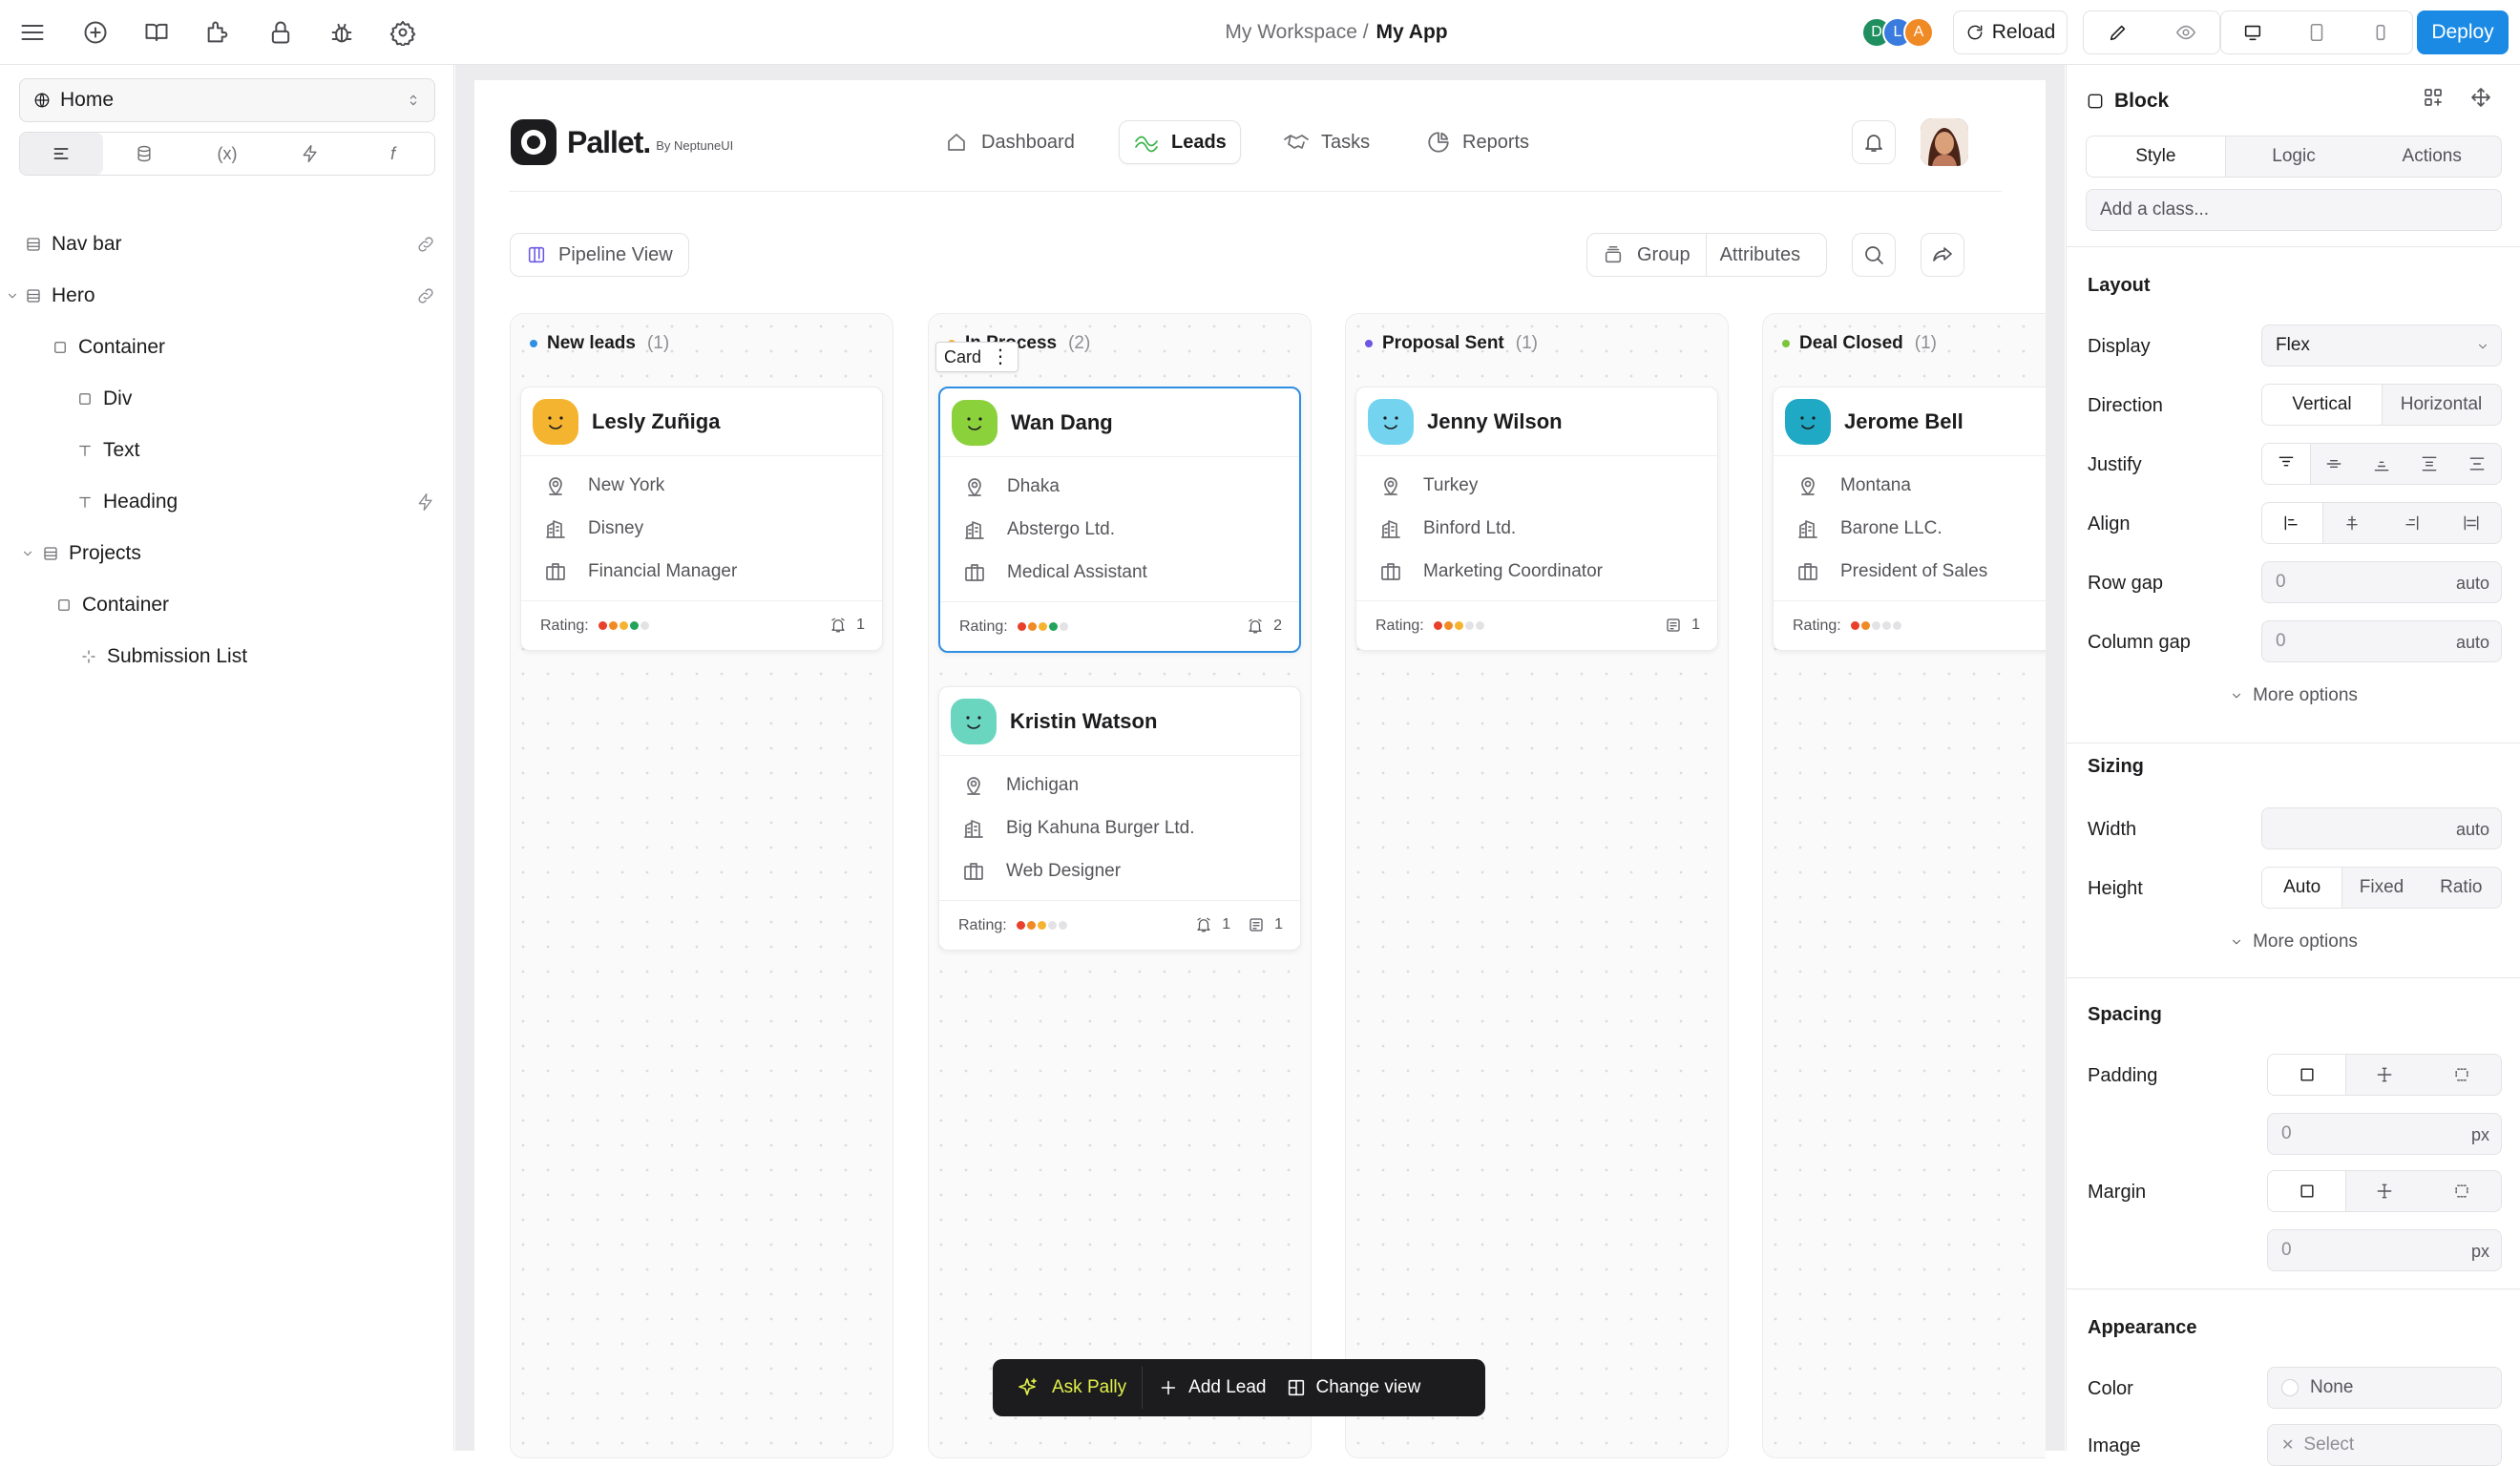  What do you see at coordinates (1874, 142) in the screenshot?
I see `notifications-button` at bounding box center [1874, 142].